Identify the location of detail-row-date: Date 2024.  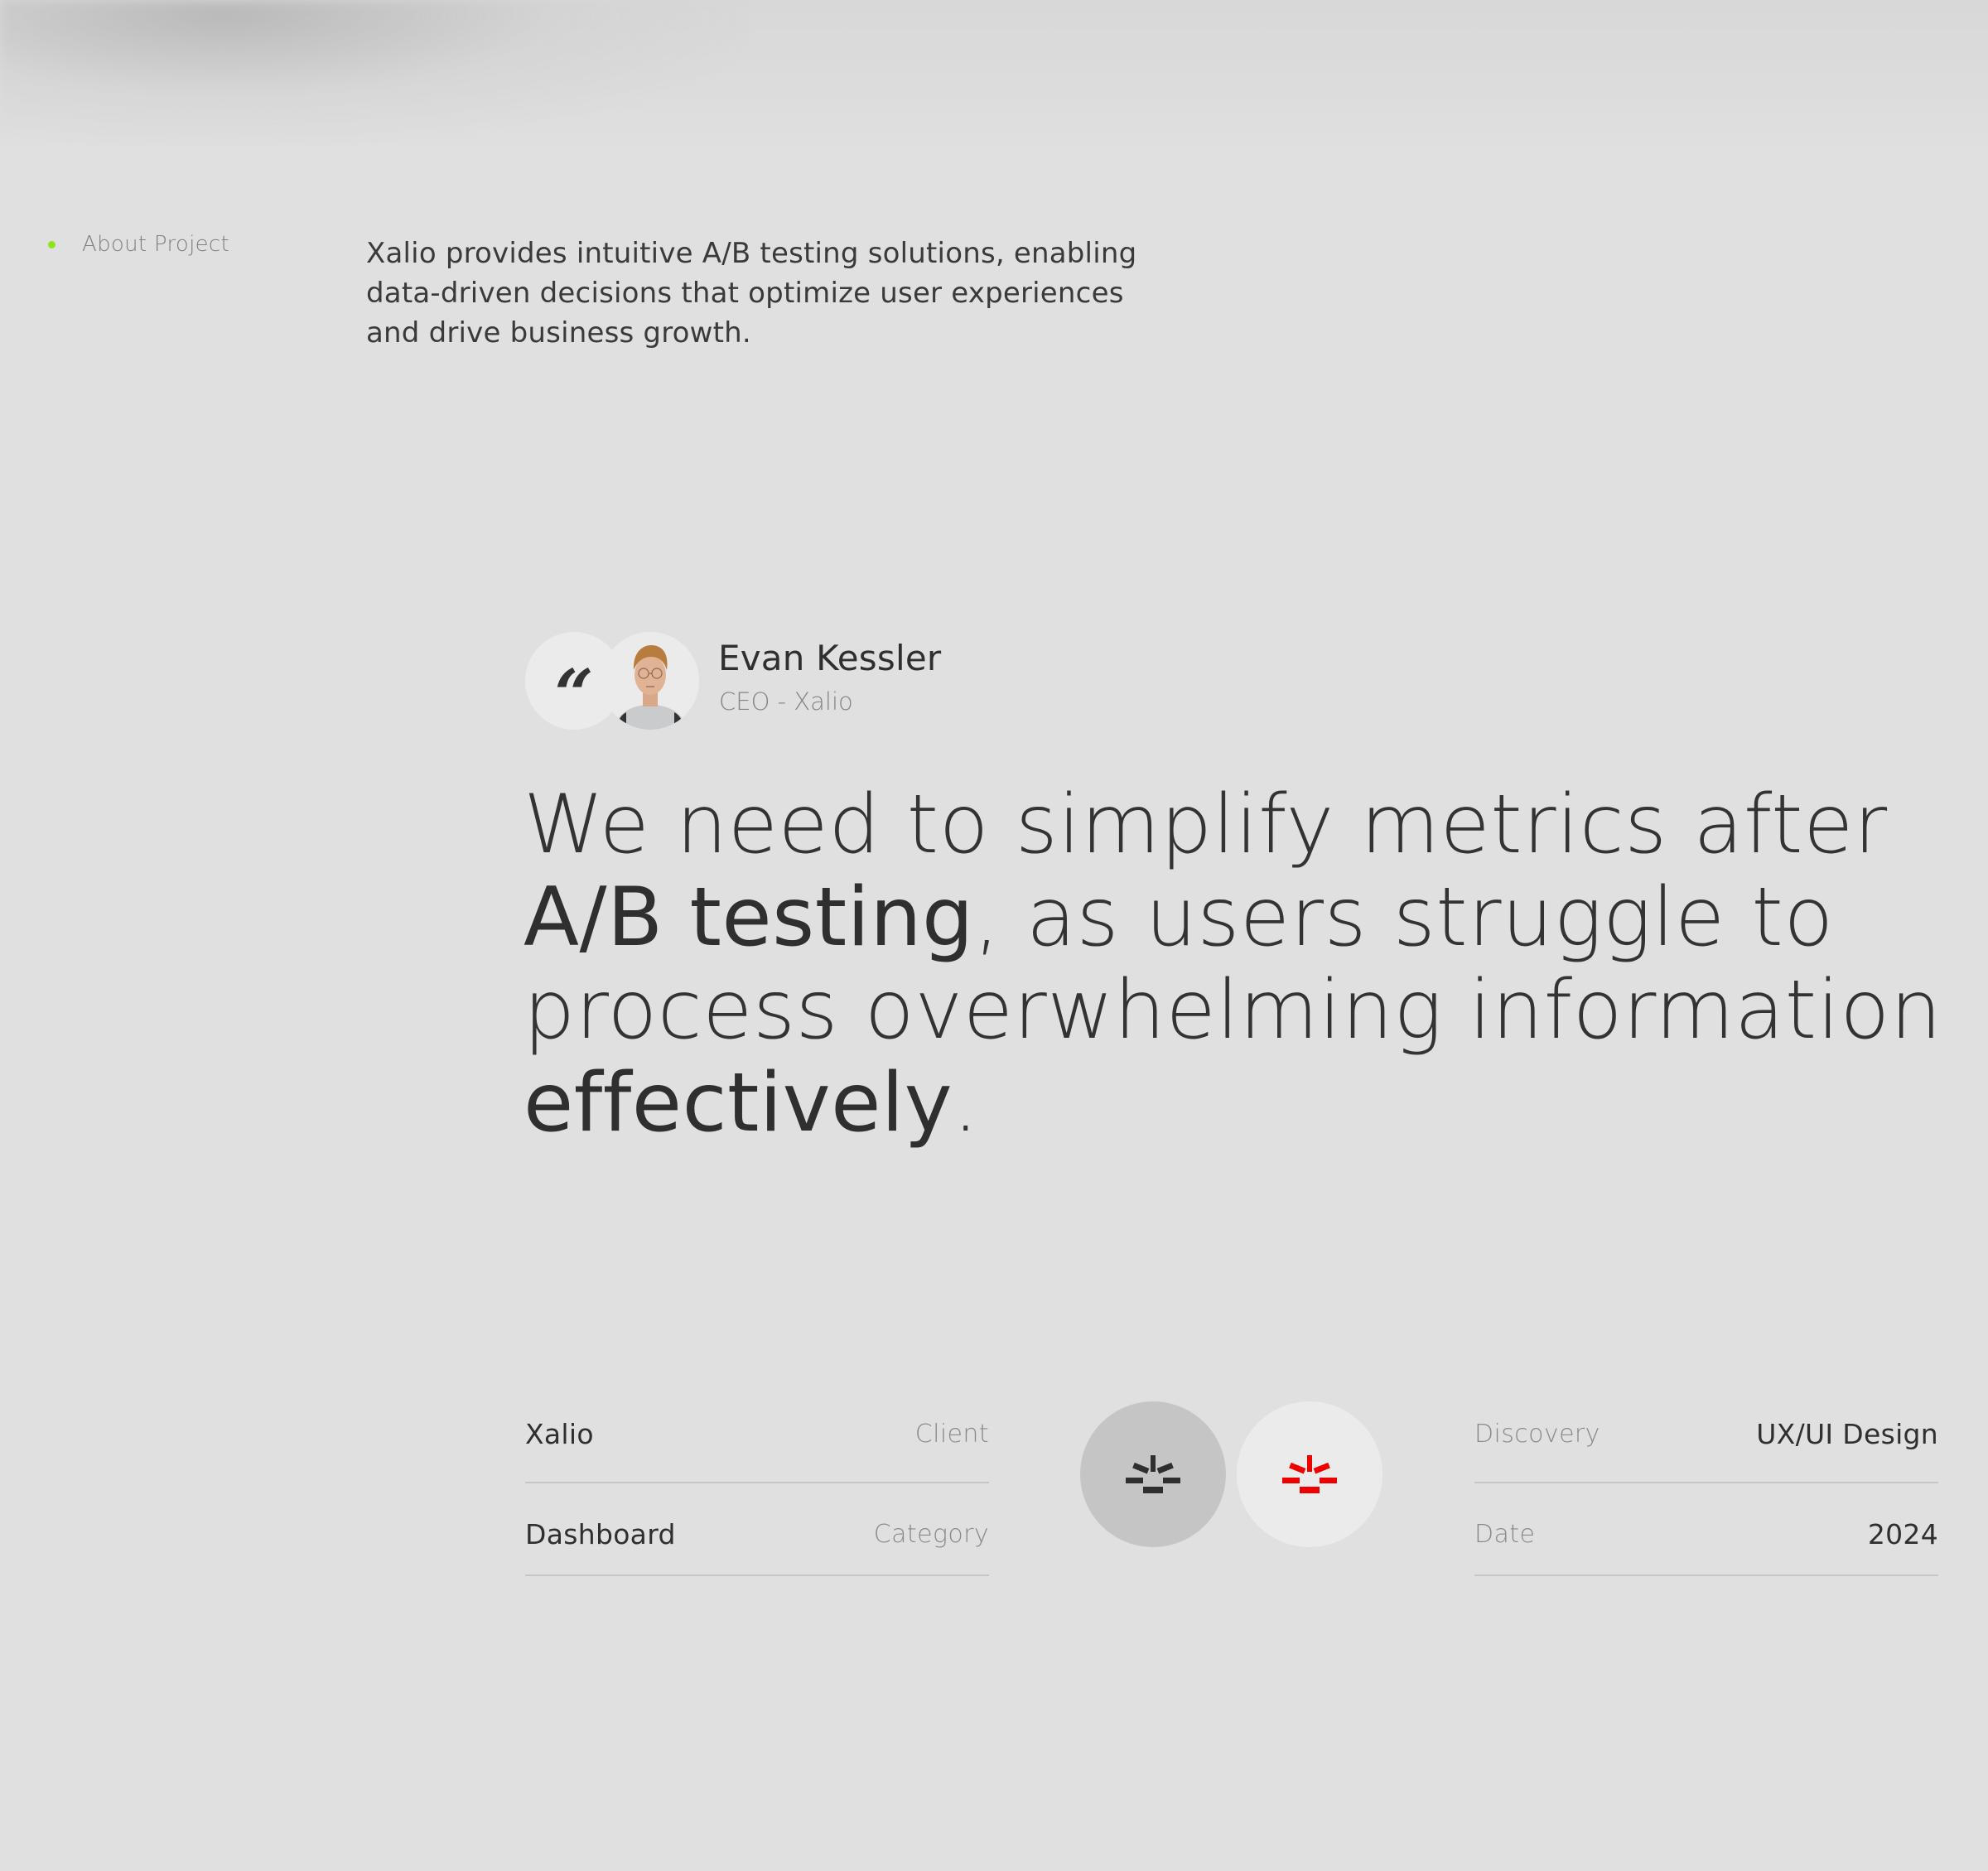
(1706, 1529).